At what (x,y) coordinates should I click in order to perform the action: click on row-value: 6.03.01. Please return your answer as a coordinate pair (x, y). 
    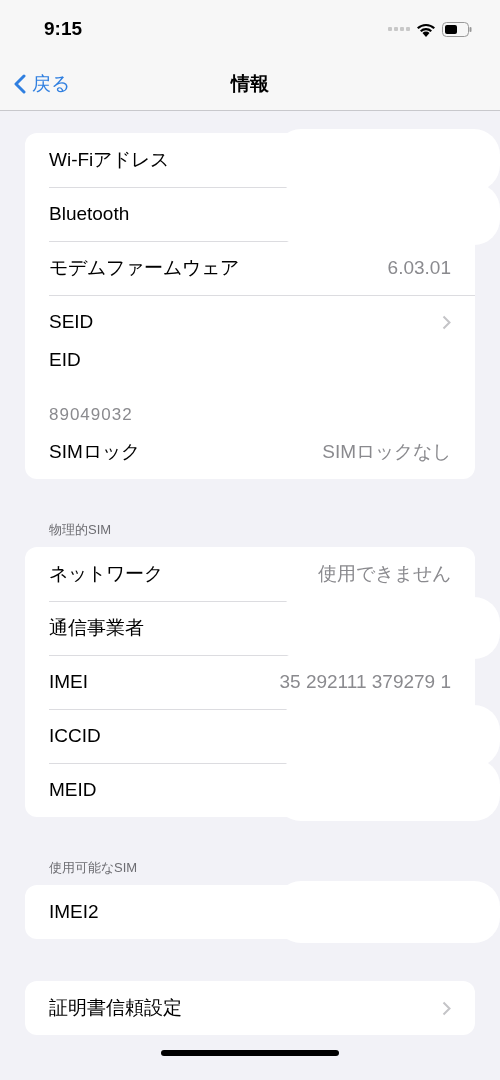
    Looking at the image, I should click on (419, 268).